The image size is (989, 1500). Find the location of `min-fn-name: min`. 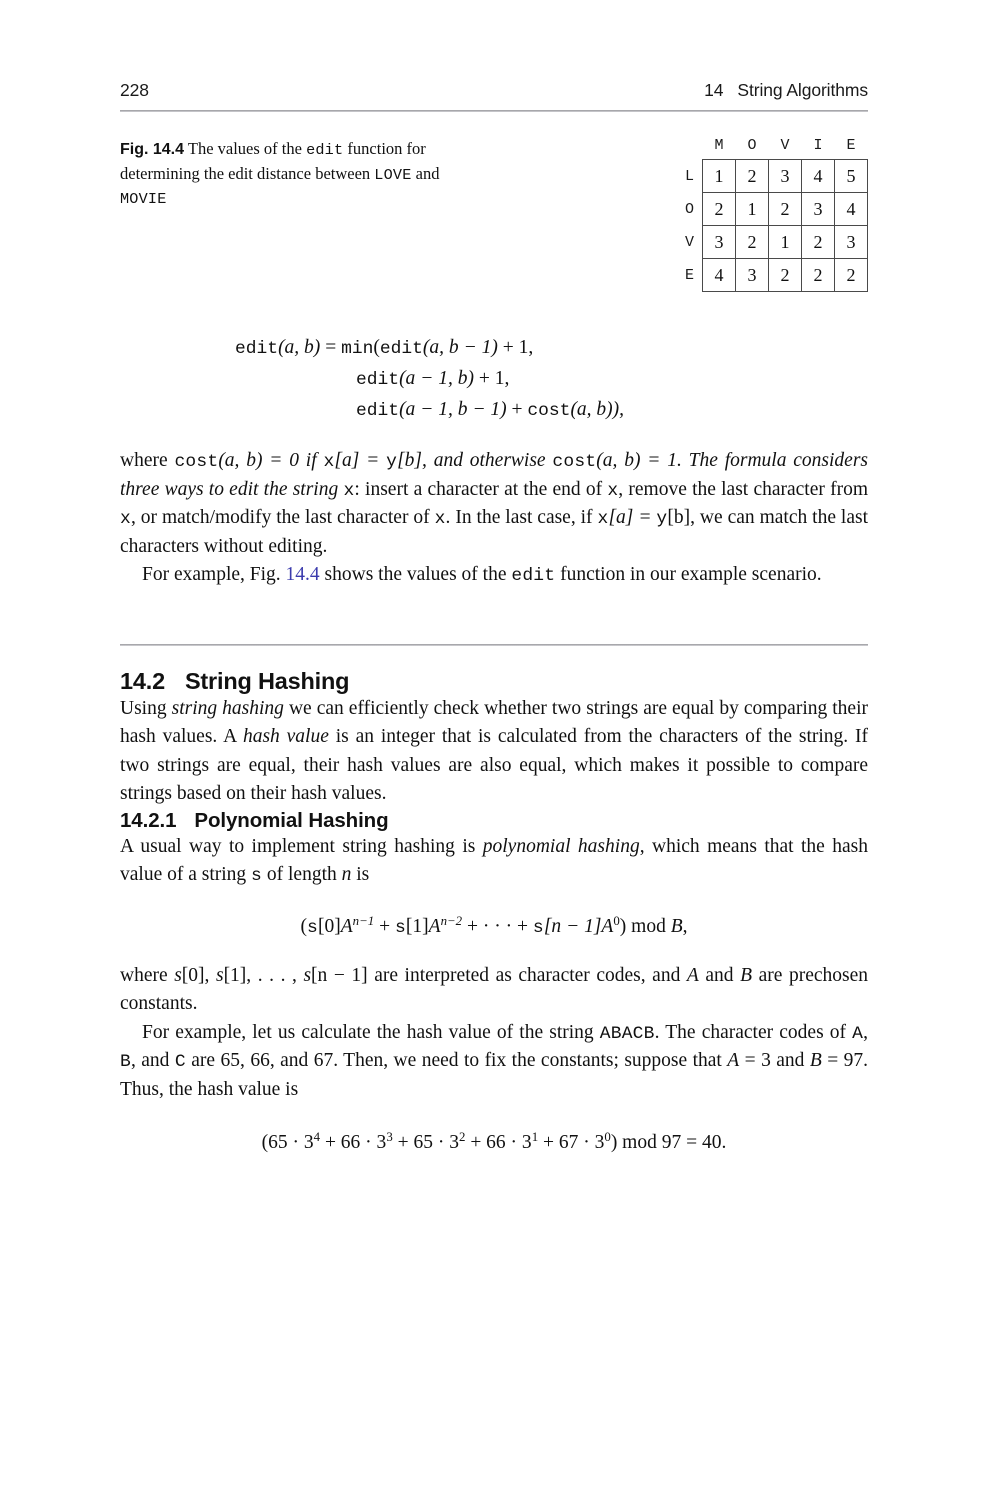

min-fn-name: min is located at coordinates (357, 349).